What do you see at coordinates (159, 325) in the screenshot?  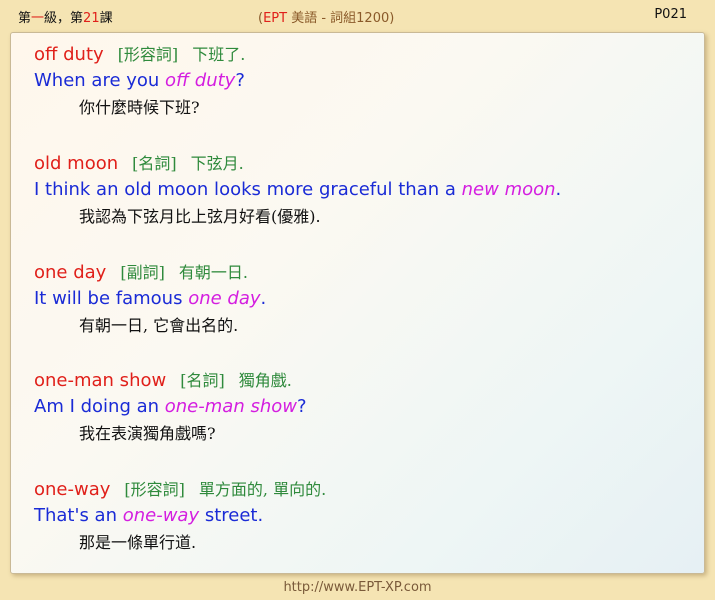 I see `translation: 有朝一日, 它會出名的.` at bounding box center [159, 325].